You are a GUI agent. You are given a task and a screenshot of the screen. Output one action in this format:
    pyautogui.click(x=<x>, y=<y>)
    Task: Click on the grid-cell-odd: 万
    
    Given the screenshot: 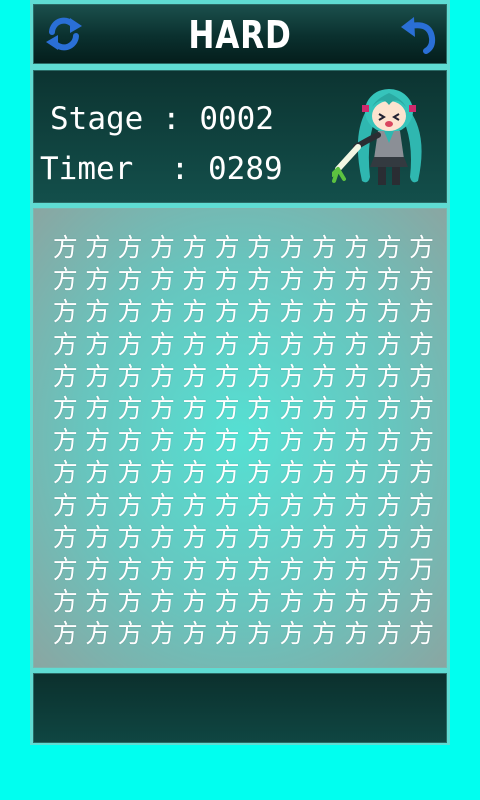 What is the action you would take?
    pyautogui.click(x=421, y=570)
    